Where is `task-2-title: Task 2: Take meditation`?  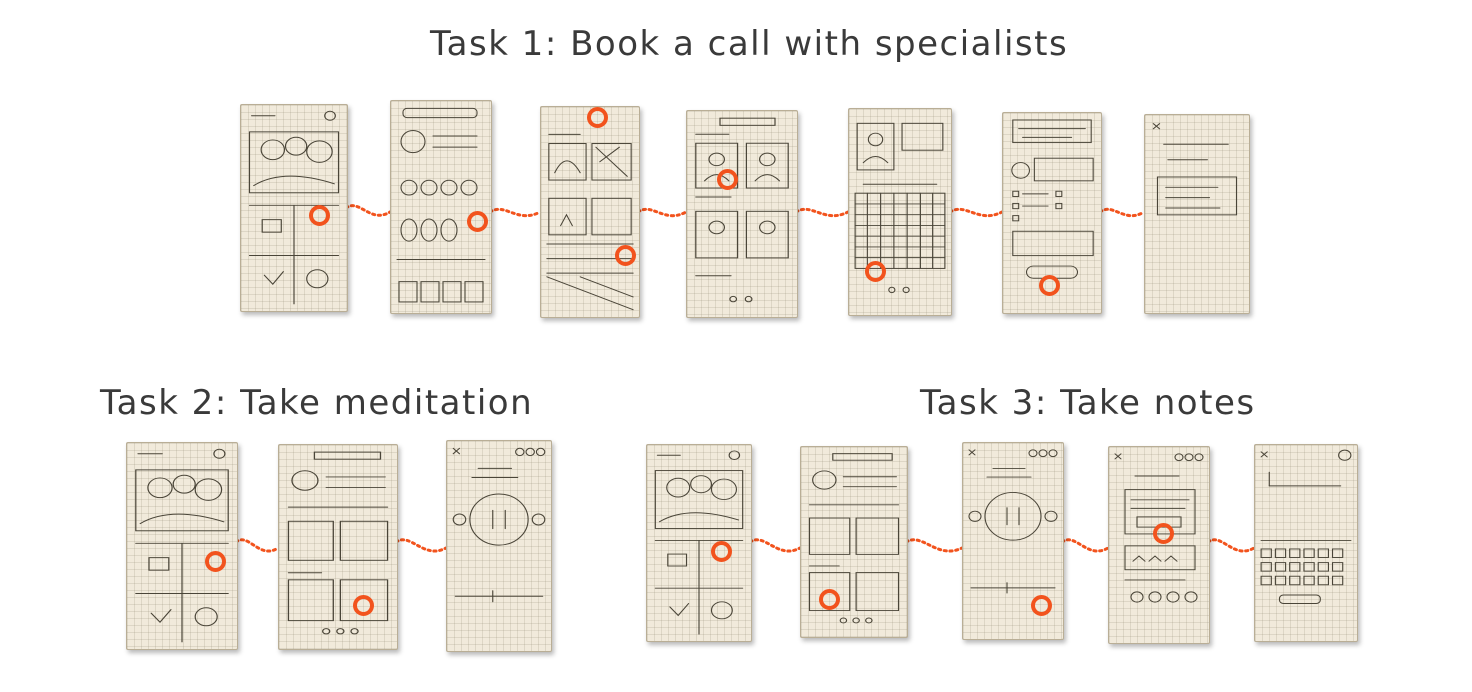 task-2-title: Task 2: Take meditation is located at coordinates (317, 403).